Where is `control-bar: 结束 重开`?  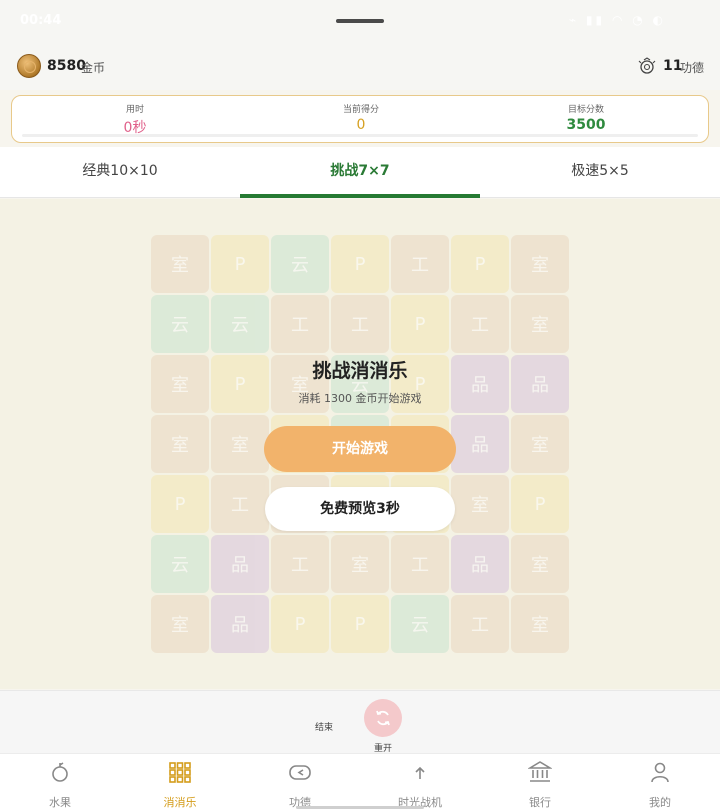
control-bar: 结束 重开 is located at coordinates (360, 722).